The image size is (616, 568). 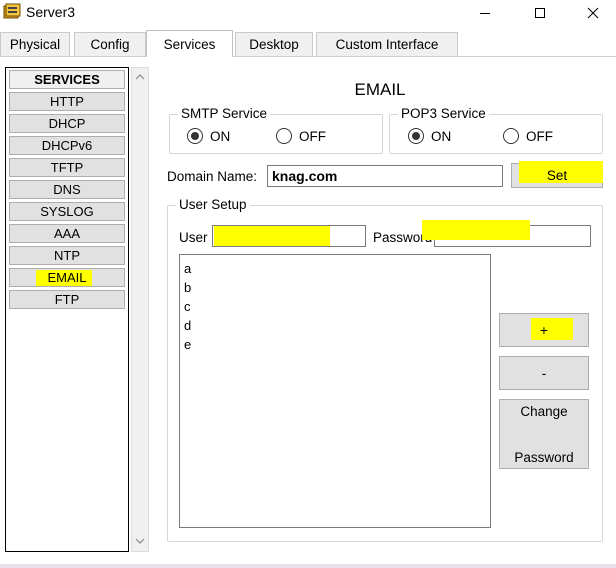 I want to click on service-dhcpv6-button: DHCPv6, so click(x=67, y=145).